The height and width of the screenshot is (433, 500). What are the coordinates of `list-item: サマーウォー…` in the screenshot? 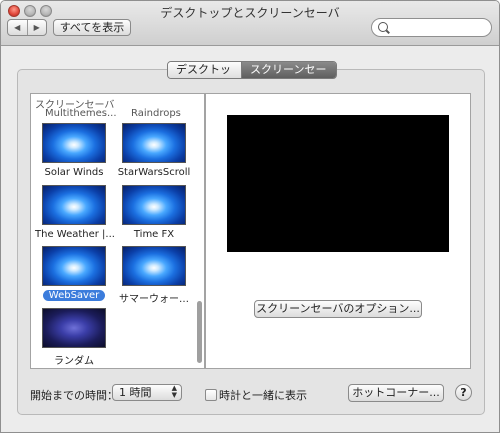 It's located at (154, 275).